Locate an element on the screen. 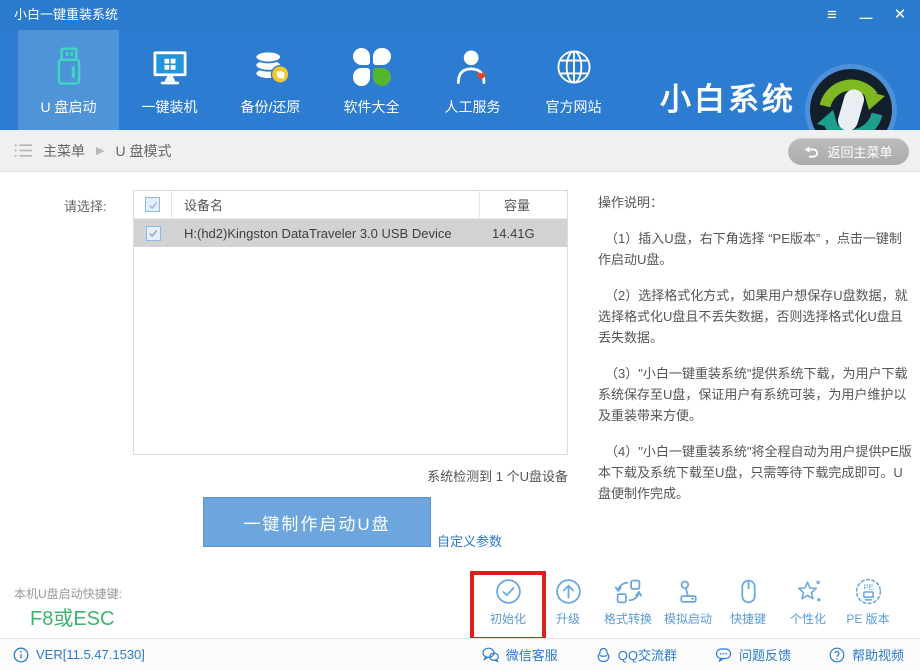 This screenshot has height=670, width=920. star-icon is located at coordinates (808, 591).